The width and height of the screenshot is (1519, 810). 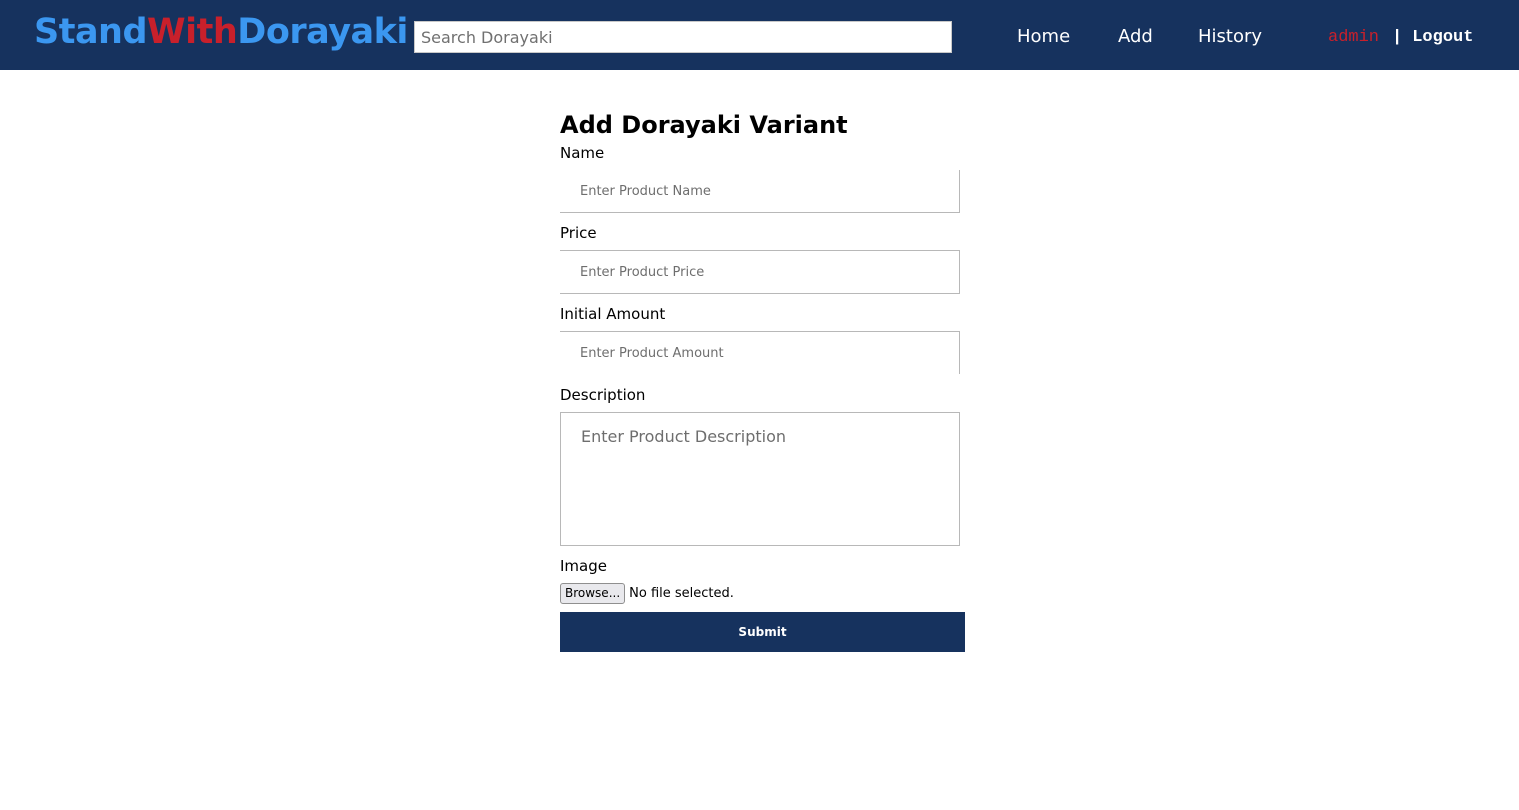 I want to click on user-area: admin | Logout, so click(x=1400, y=38).